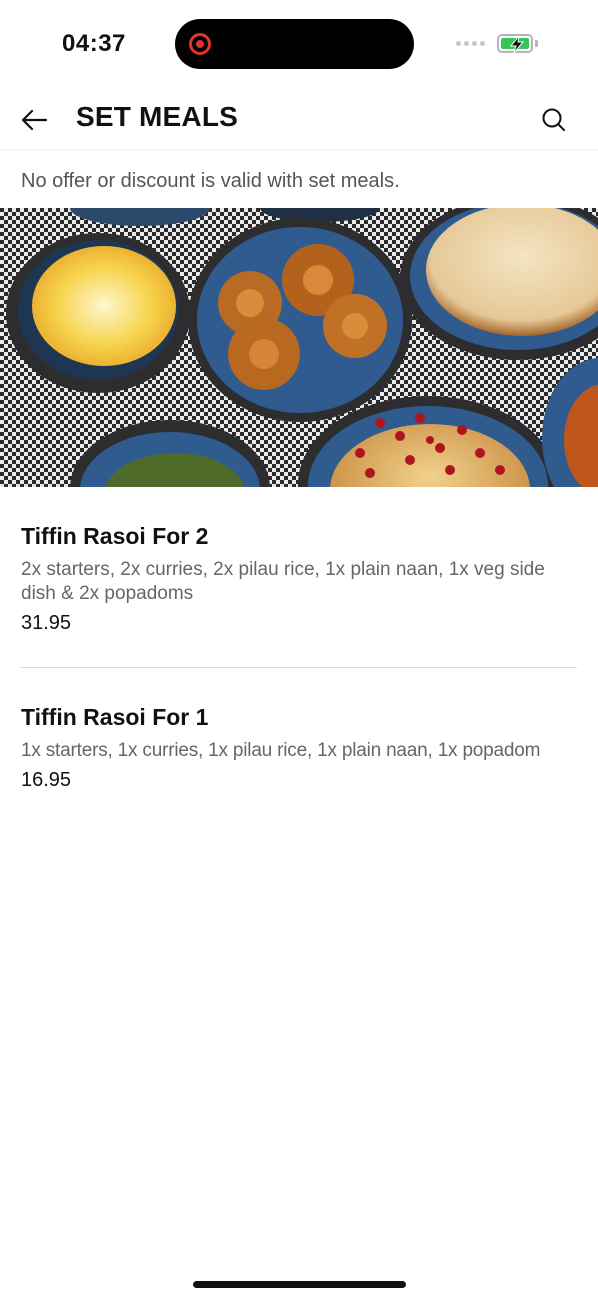 This screenshot has width=598, height=1300. Describe the element at coordinates (115, 717) in the screenshot. I see `meal-name: Tiffin Rasoi For 1` at that location.